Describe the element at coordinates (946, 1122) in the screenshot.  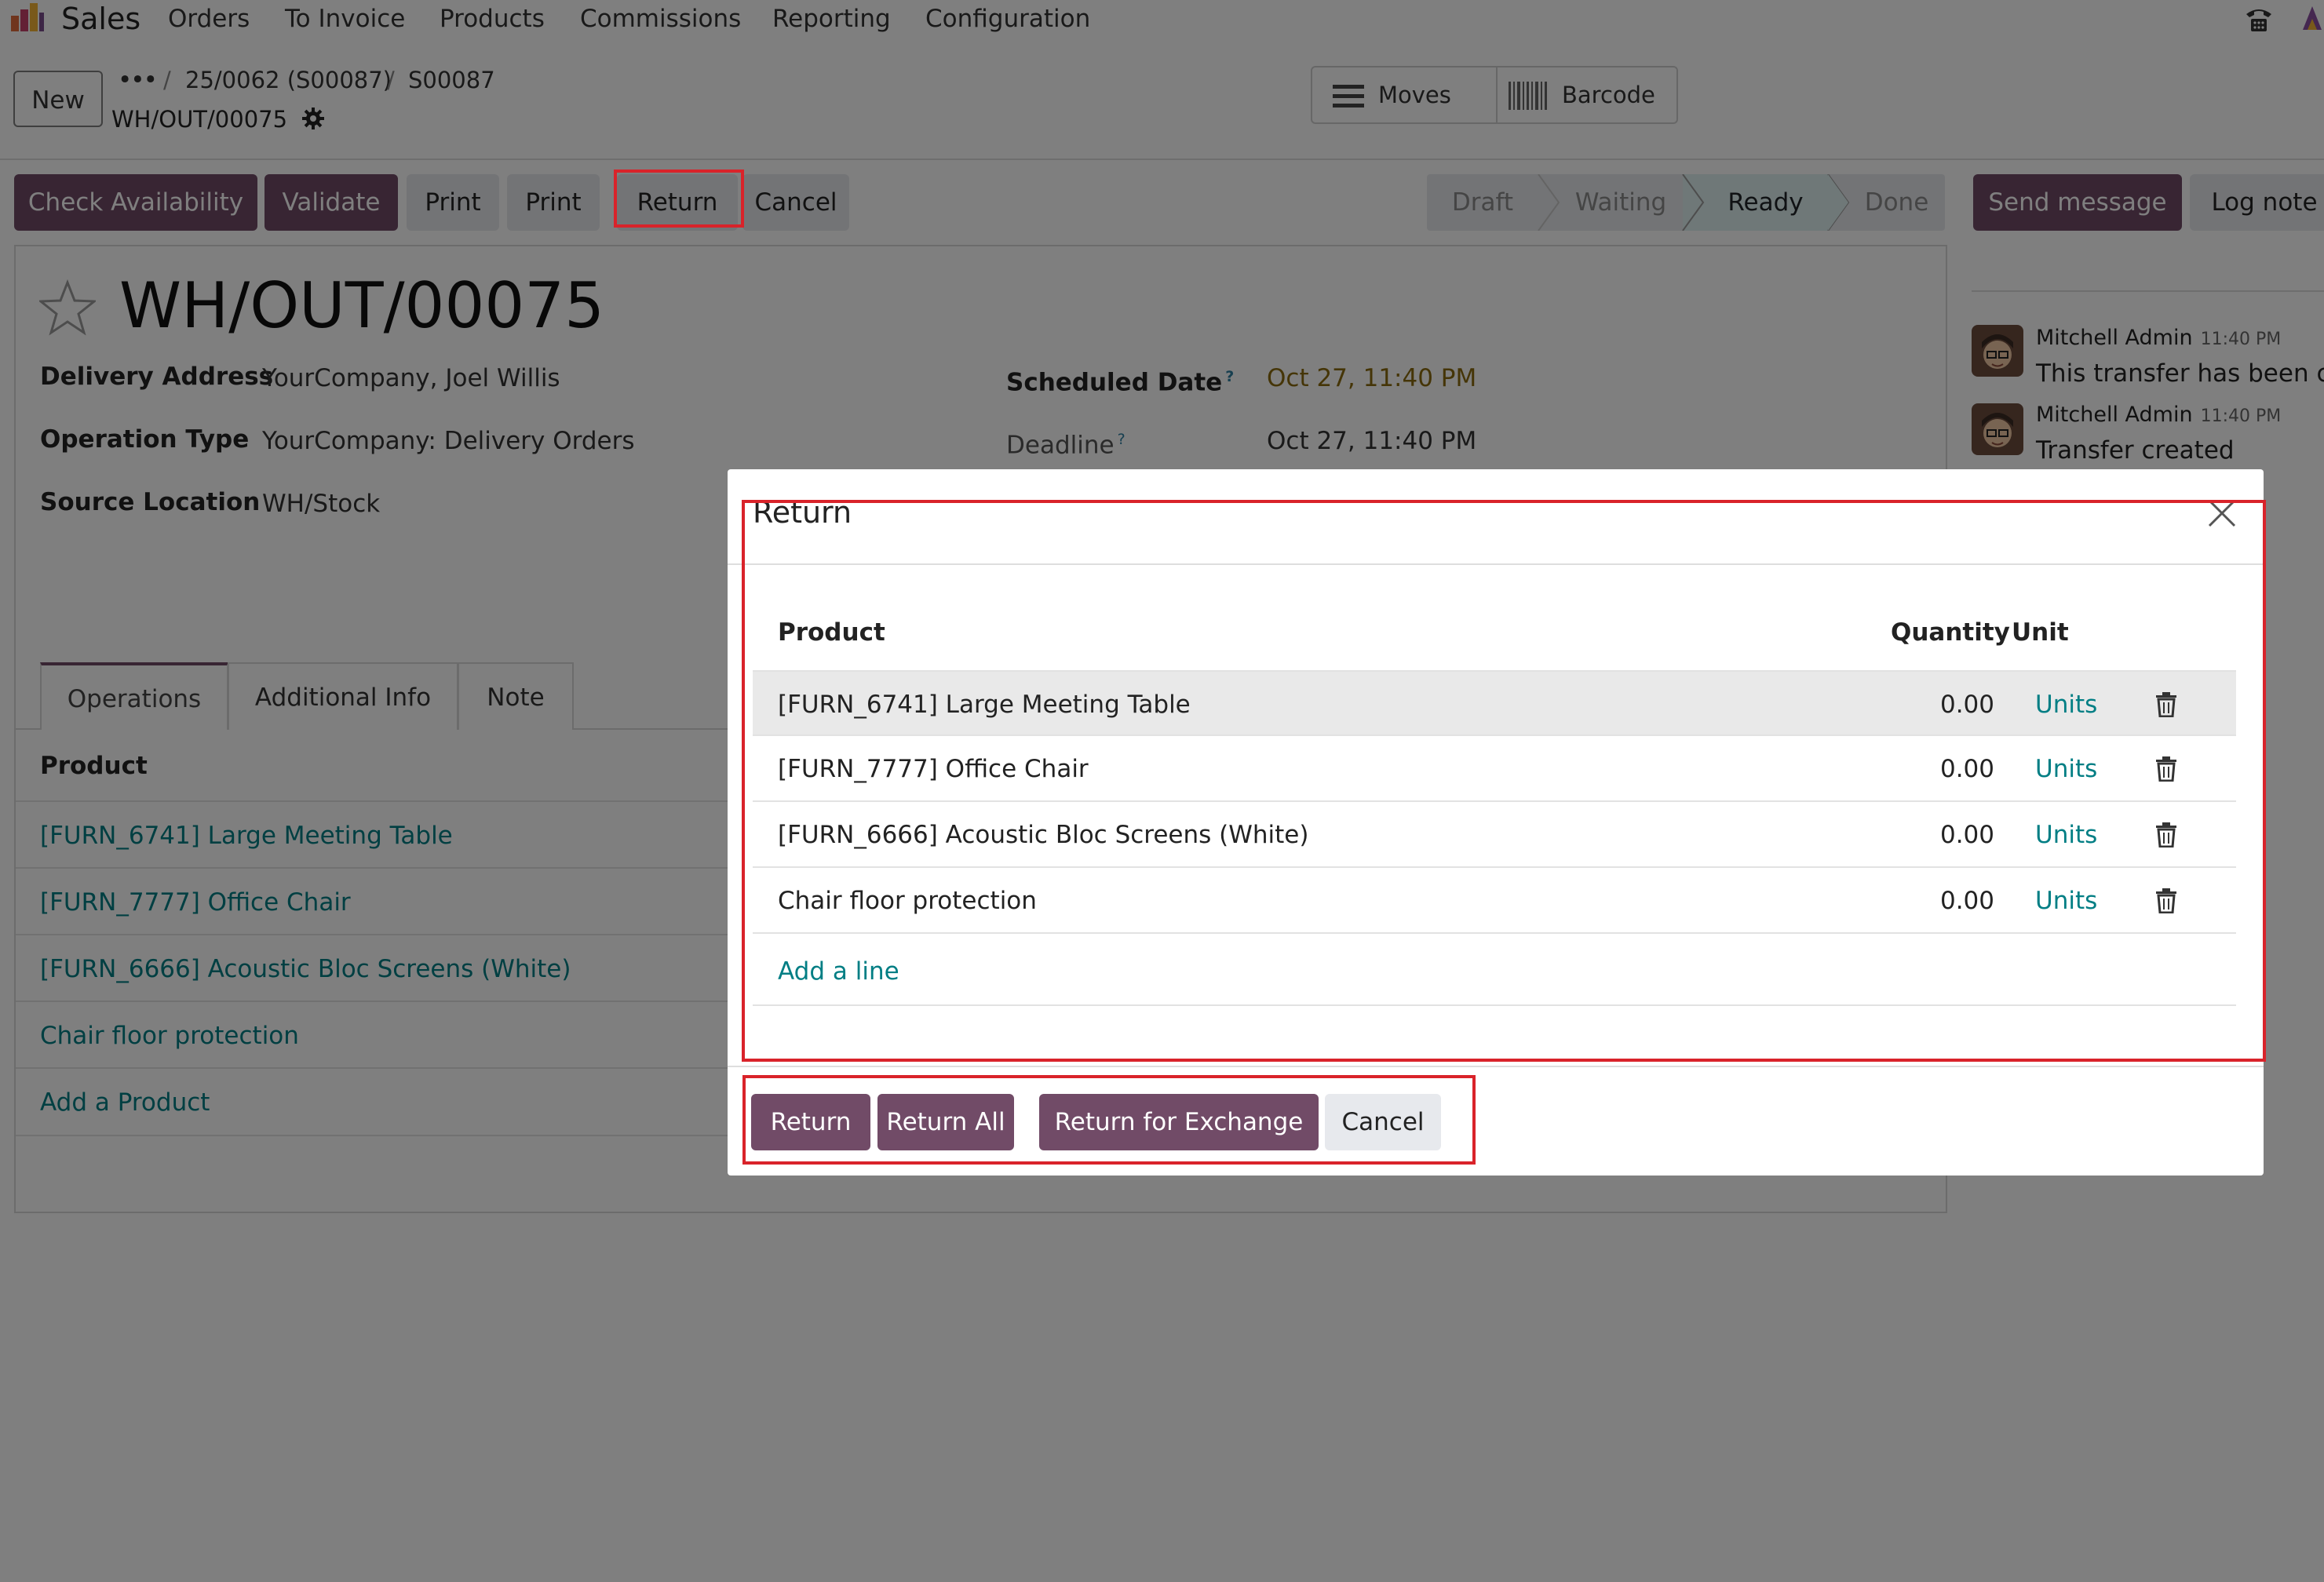
I see `return-all-button: Return All` at that location.